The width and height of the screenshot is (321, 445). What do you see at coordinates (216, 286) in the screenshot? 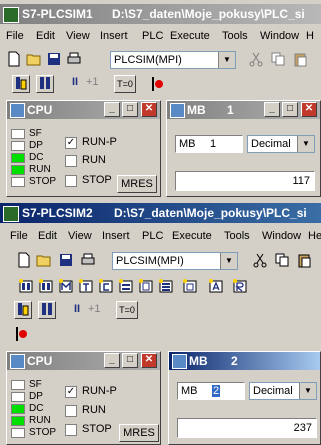
I see `insert-block-register-icon` at bounding box center [216, 286].